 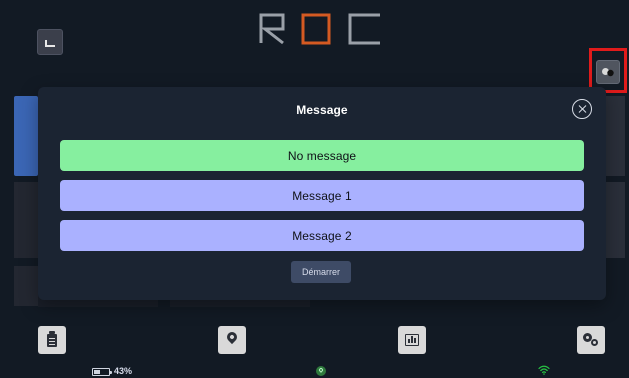 I want to click on message-option-message-2: Message 2, so click(x=322, y=235).